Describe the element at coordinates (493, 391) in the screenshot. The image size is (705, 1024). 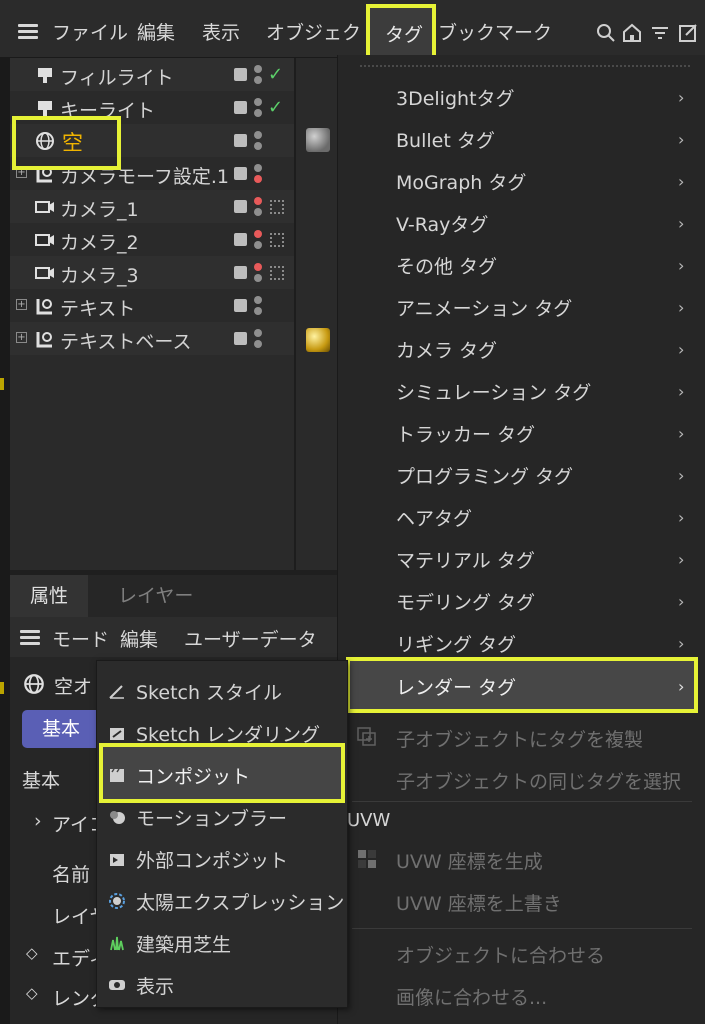
I see `tag-menu-simulation: シミュレーション タグ` at that location.